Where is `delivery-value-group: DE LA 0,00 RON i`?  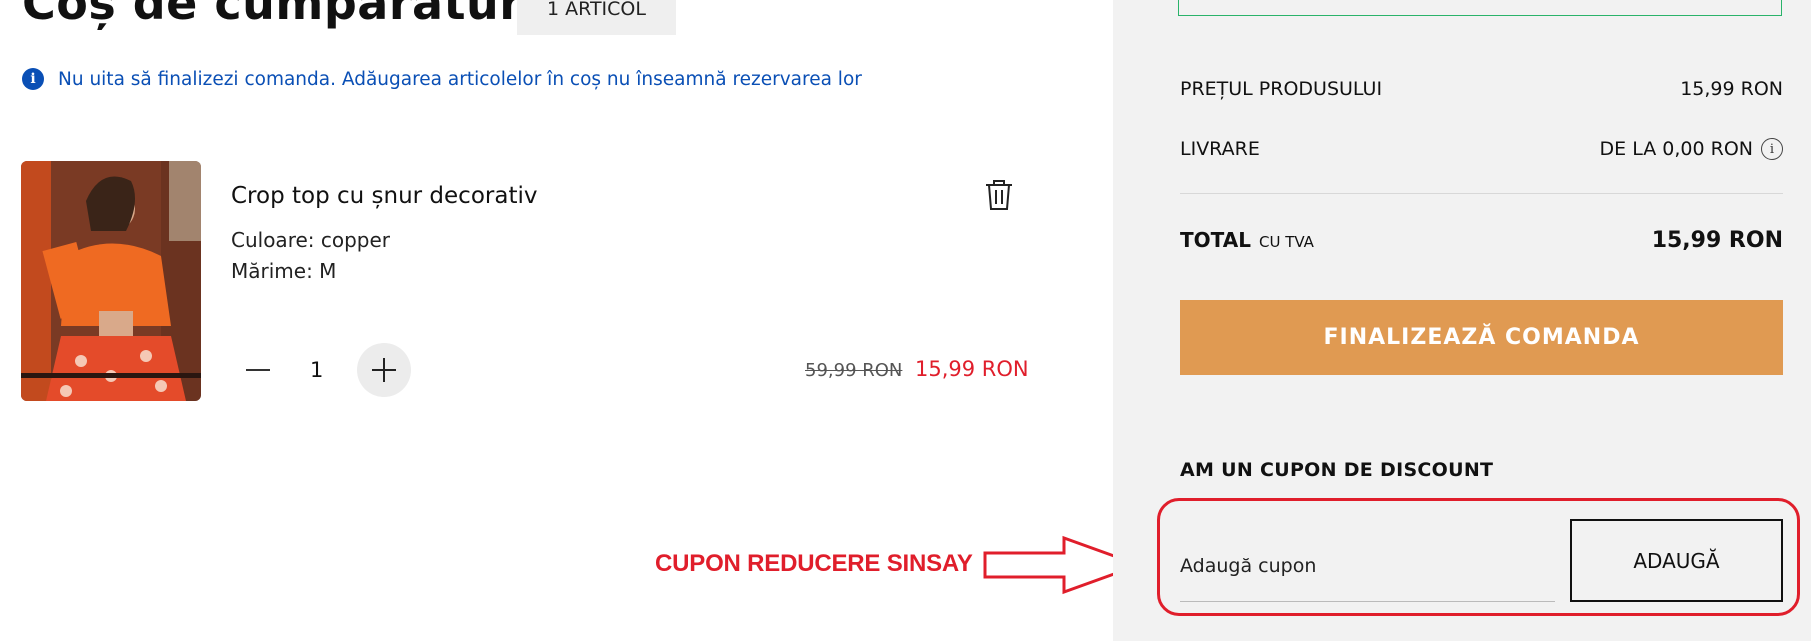
delivery-value-group: DE LA 0,00 RON i is located at coordinates (1691, 149).